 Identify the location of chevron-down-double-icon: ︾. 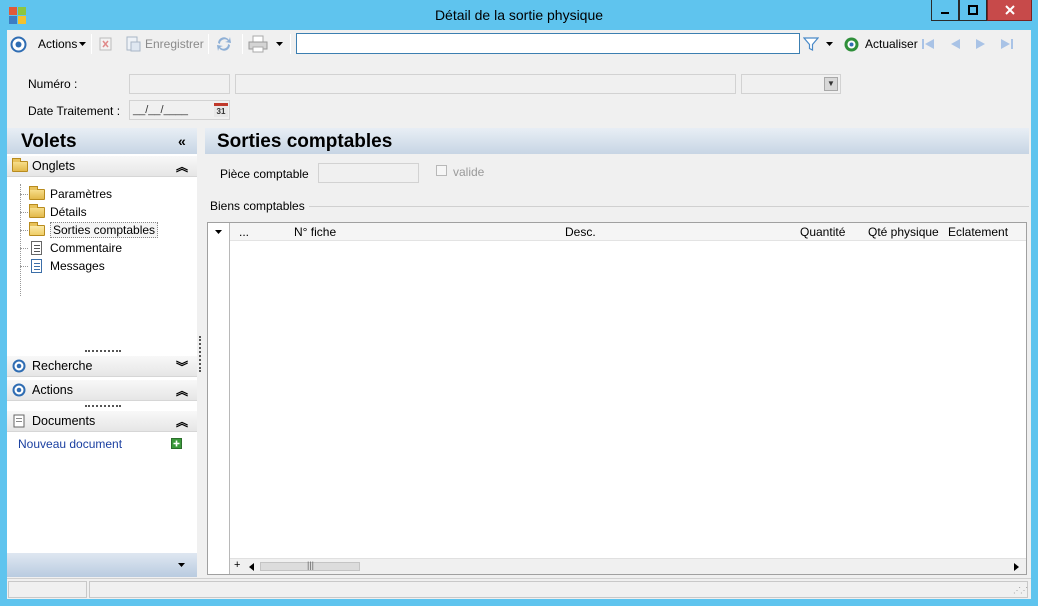
(182, 366).